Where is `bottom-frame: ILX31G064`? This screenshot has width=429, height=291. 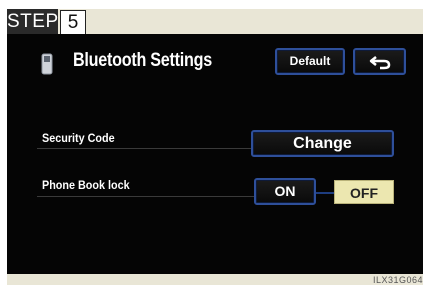 bottom-frame: ILX31G064 is located at coordinates (215, 279).